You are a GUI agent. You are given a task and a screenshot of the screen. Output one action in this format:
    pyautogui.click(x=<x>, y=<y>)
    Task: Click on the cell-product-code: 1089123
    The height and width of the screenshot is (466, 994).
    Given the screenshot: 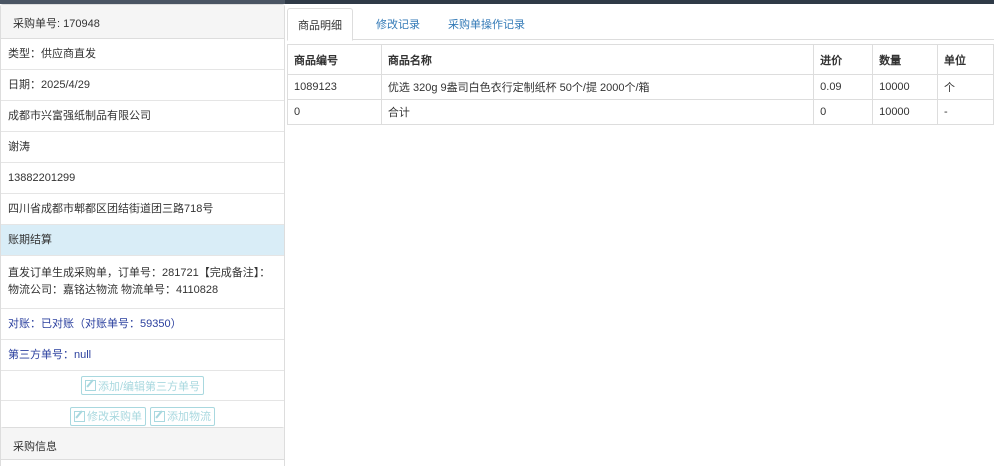 What is the action you would take?
    pyautogui.click(x=334, y=87)
    